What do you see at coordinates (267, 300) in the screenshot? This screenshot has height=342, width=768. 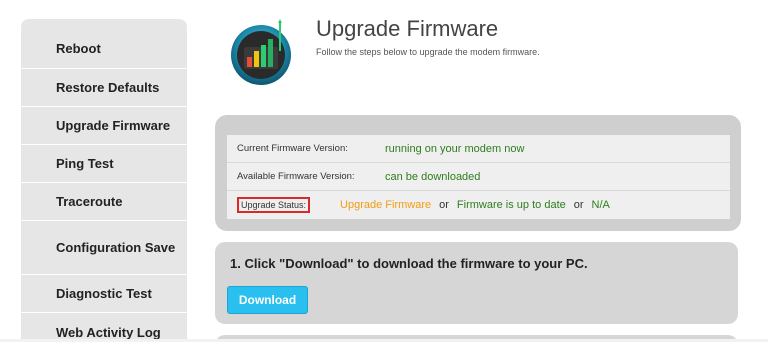 I see `download-button: Download` at bounding box center [267, 300].